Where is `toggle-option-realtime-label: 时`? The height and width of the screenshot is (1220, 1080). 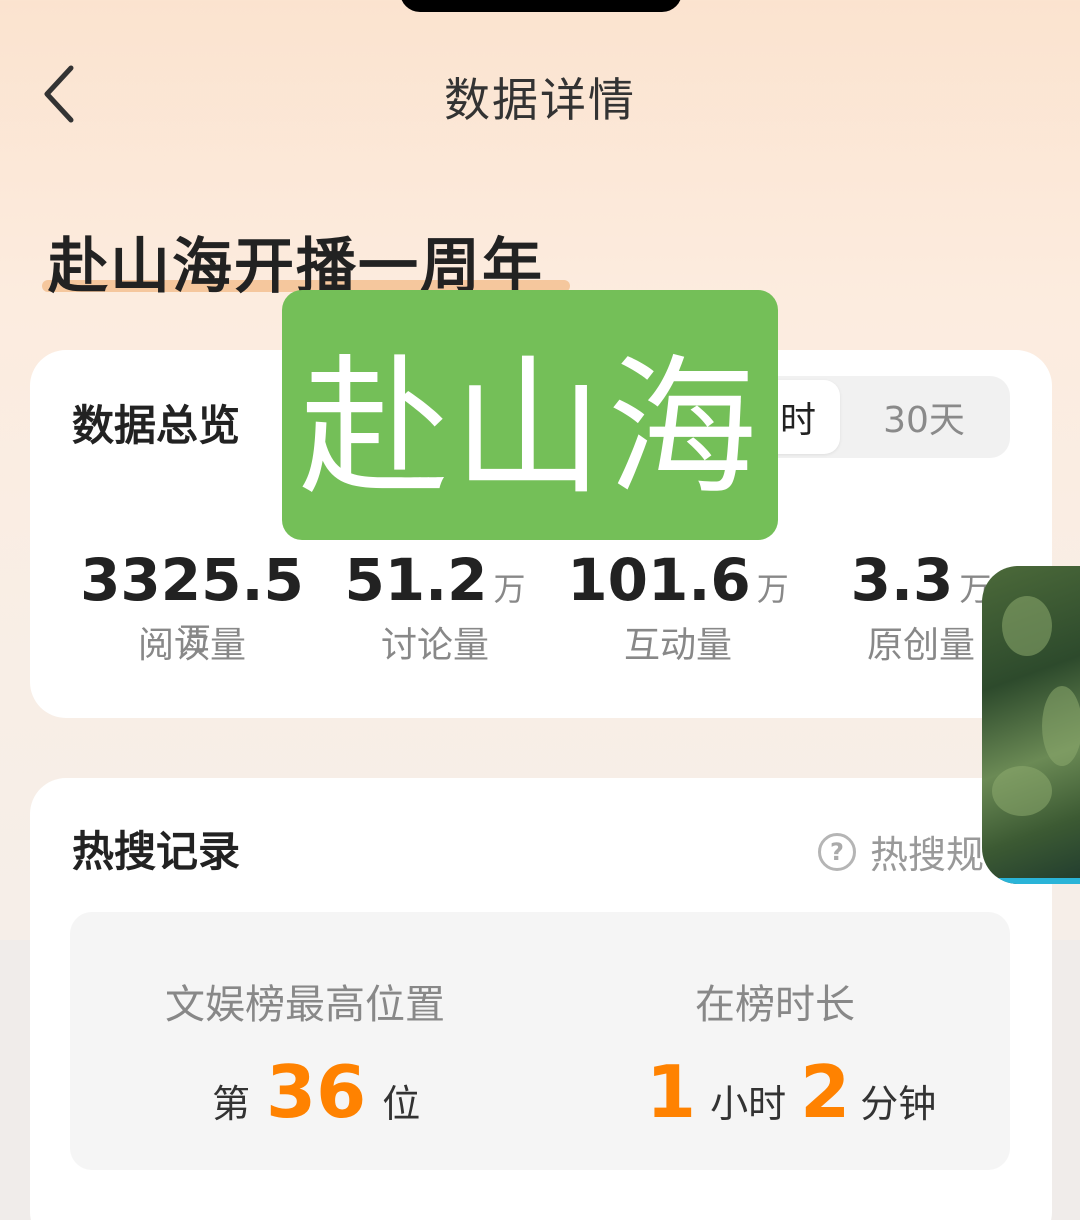
toggle-option-realtime-label: 时 is located at coordinates (797, 420).